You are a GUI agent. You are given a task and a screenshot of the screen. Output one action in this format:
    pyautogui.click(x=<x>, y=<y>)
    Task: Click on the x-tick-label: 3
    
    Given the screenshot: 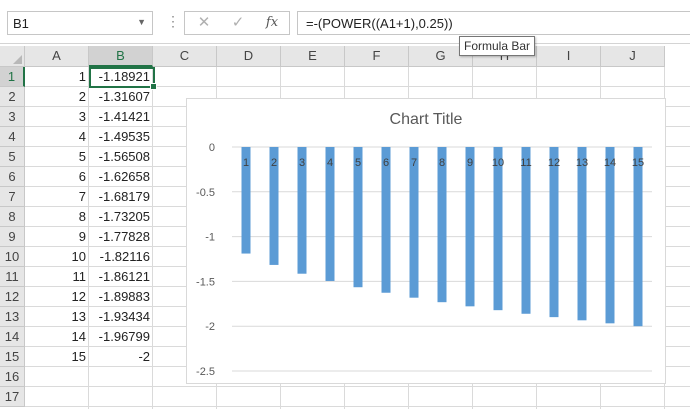 What is the action you would take?
    pyautogui.click(x=302, y=163)
    